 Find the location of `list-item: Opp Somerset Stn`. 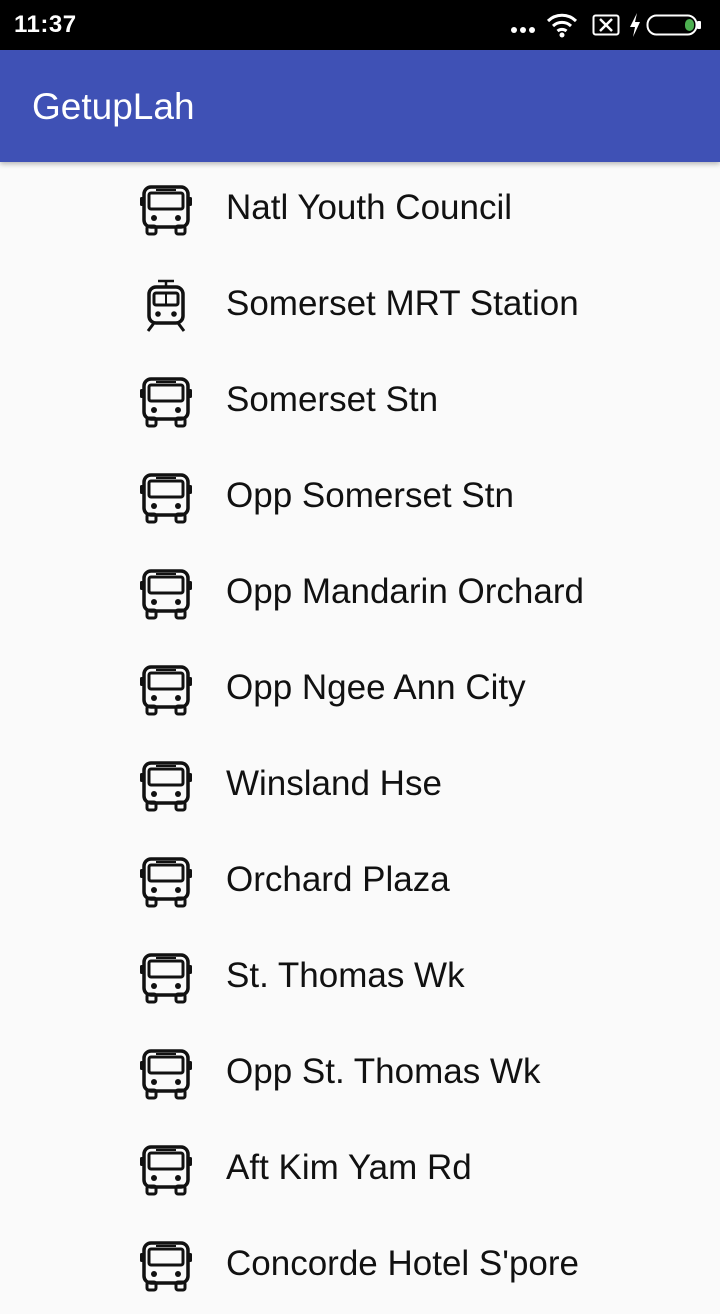

list-item: Opp Somerset Stn is located at coordinates (360, 498).